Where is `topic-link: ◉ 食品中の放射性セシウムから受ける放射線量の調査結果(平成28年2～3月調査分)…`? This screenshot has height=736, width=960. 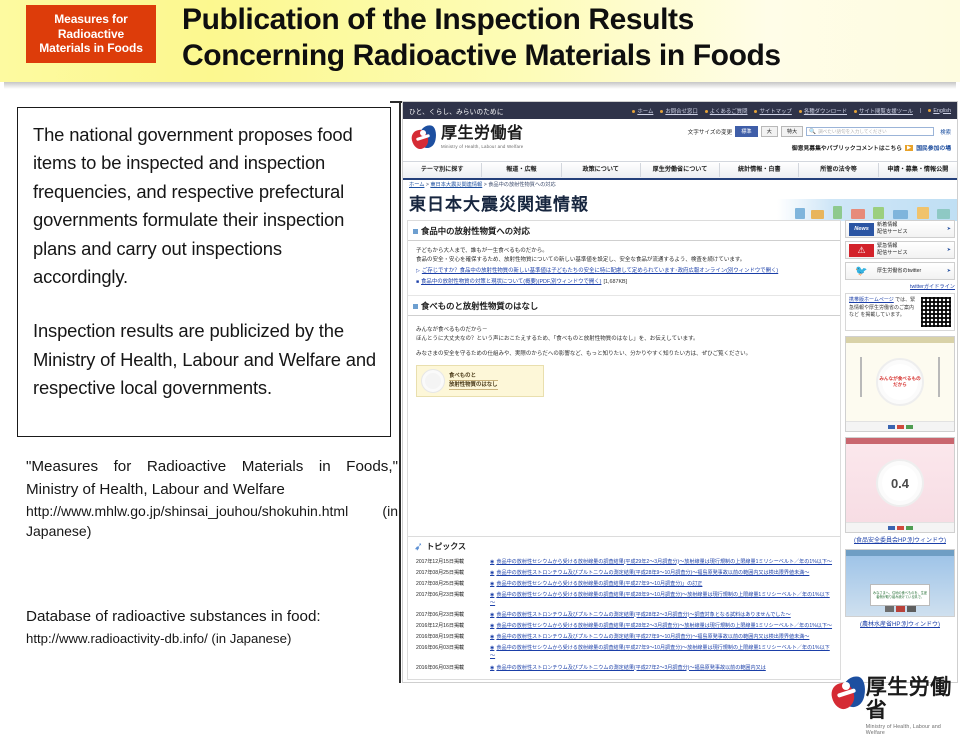
topic-link: ◉ 食品中の放射性セシウムから受ける放射線量の調査結果(平成28年2～3月調査分)… is located at coordinates (662, 626).